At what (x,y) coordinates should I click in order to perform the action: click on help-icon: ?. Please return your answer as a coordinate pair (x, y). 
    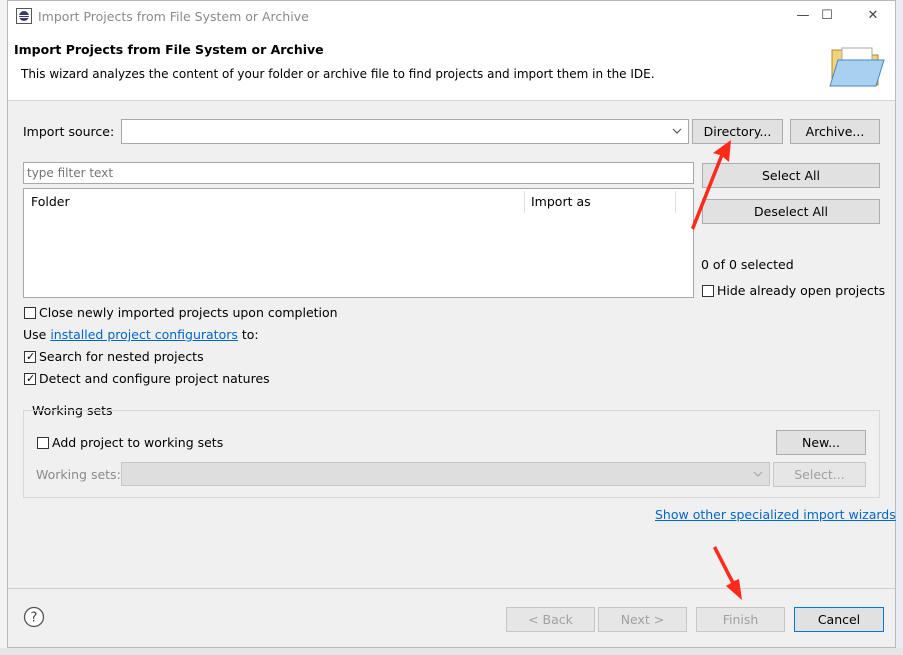
    Looking at the image, I should click on (34, 617).